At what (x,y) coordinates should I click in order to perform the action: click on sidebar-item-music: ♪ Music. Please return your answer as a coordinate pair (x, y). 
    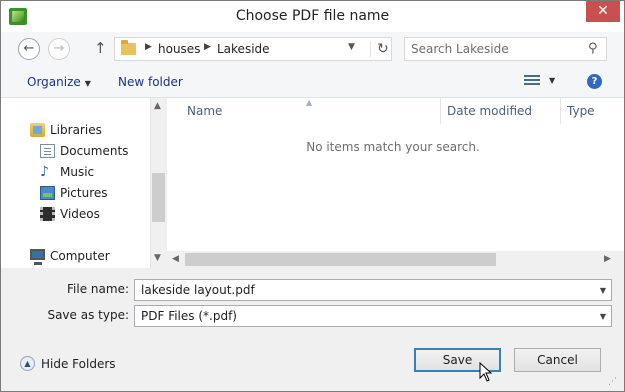
    Looking at the image, I should click on (71, 173).